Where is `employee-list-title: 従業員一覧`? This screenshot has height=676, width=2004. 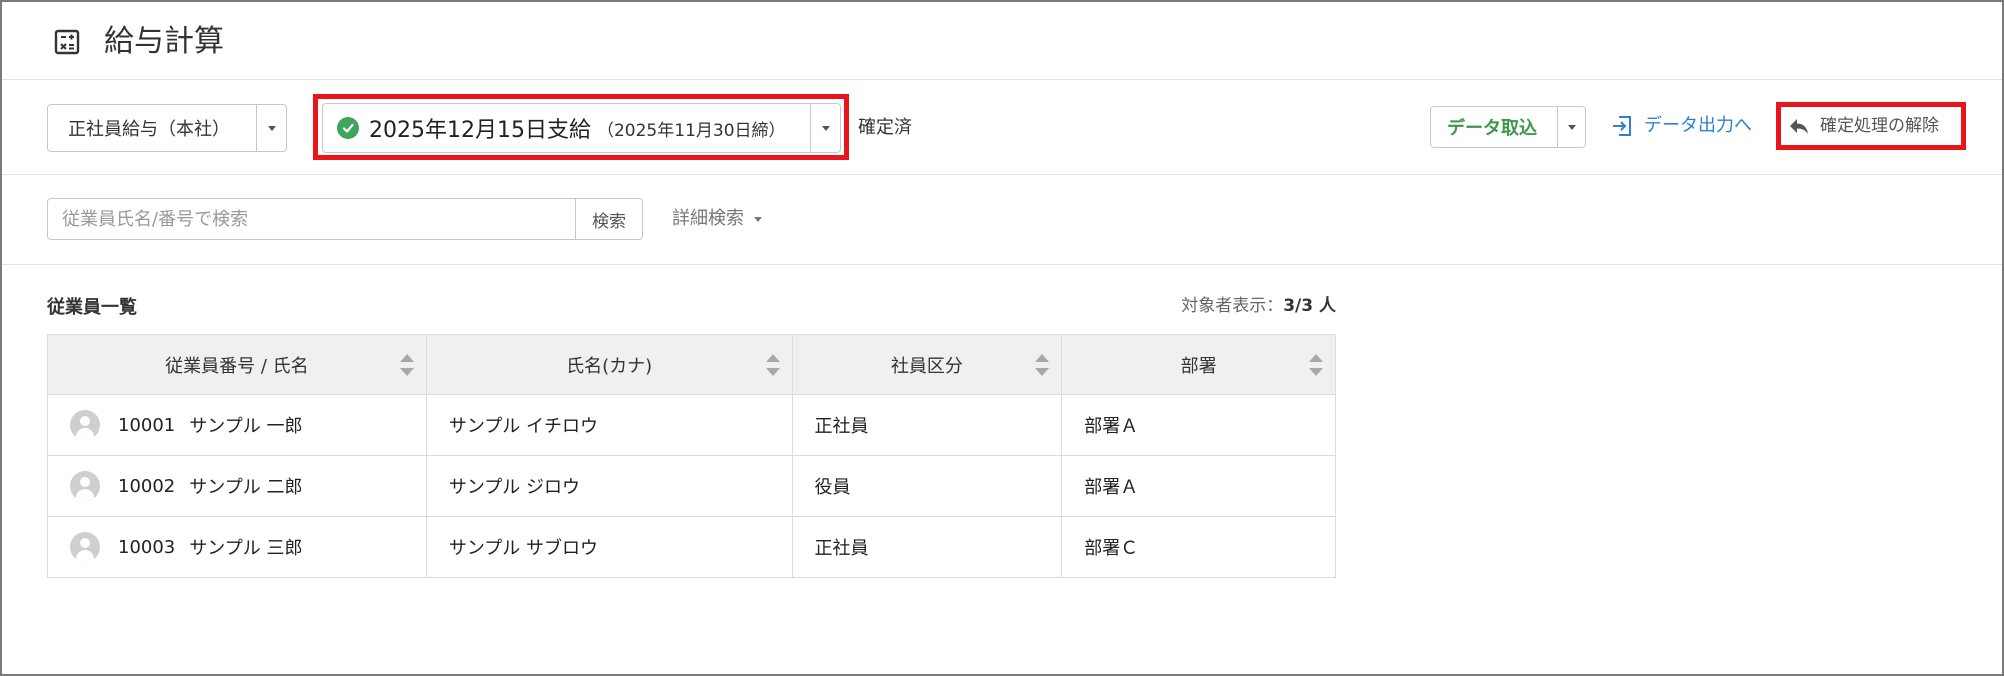 employee-list-title: 従業員一覧 is located at coordinates (92, 307).